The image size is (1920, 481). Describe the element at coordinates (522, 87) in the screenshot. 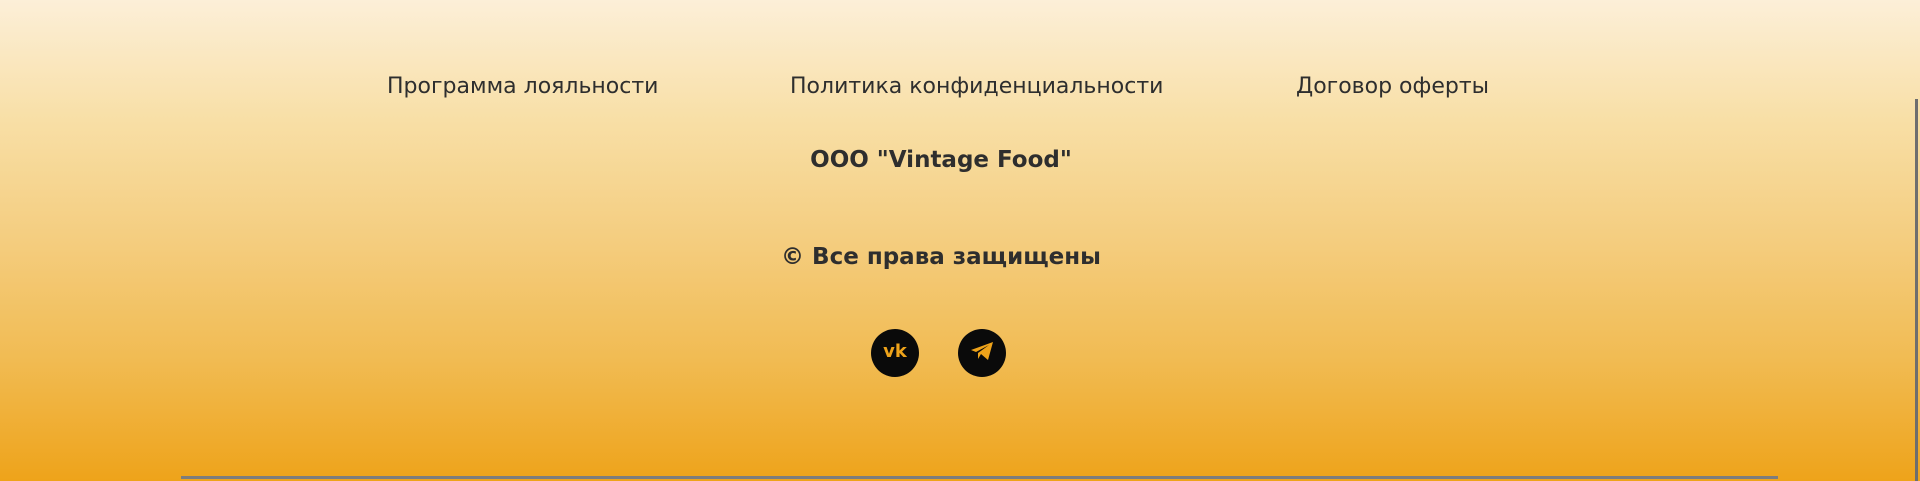

I see `loyalty-program-link: Программа лояльности` at that location.